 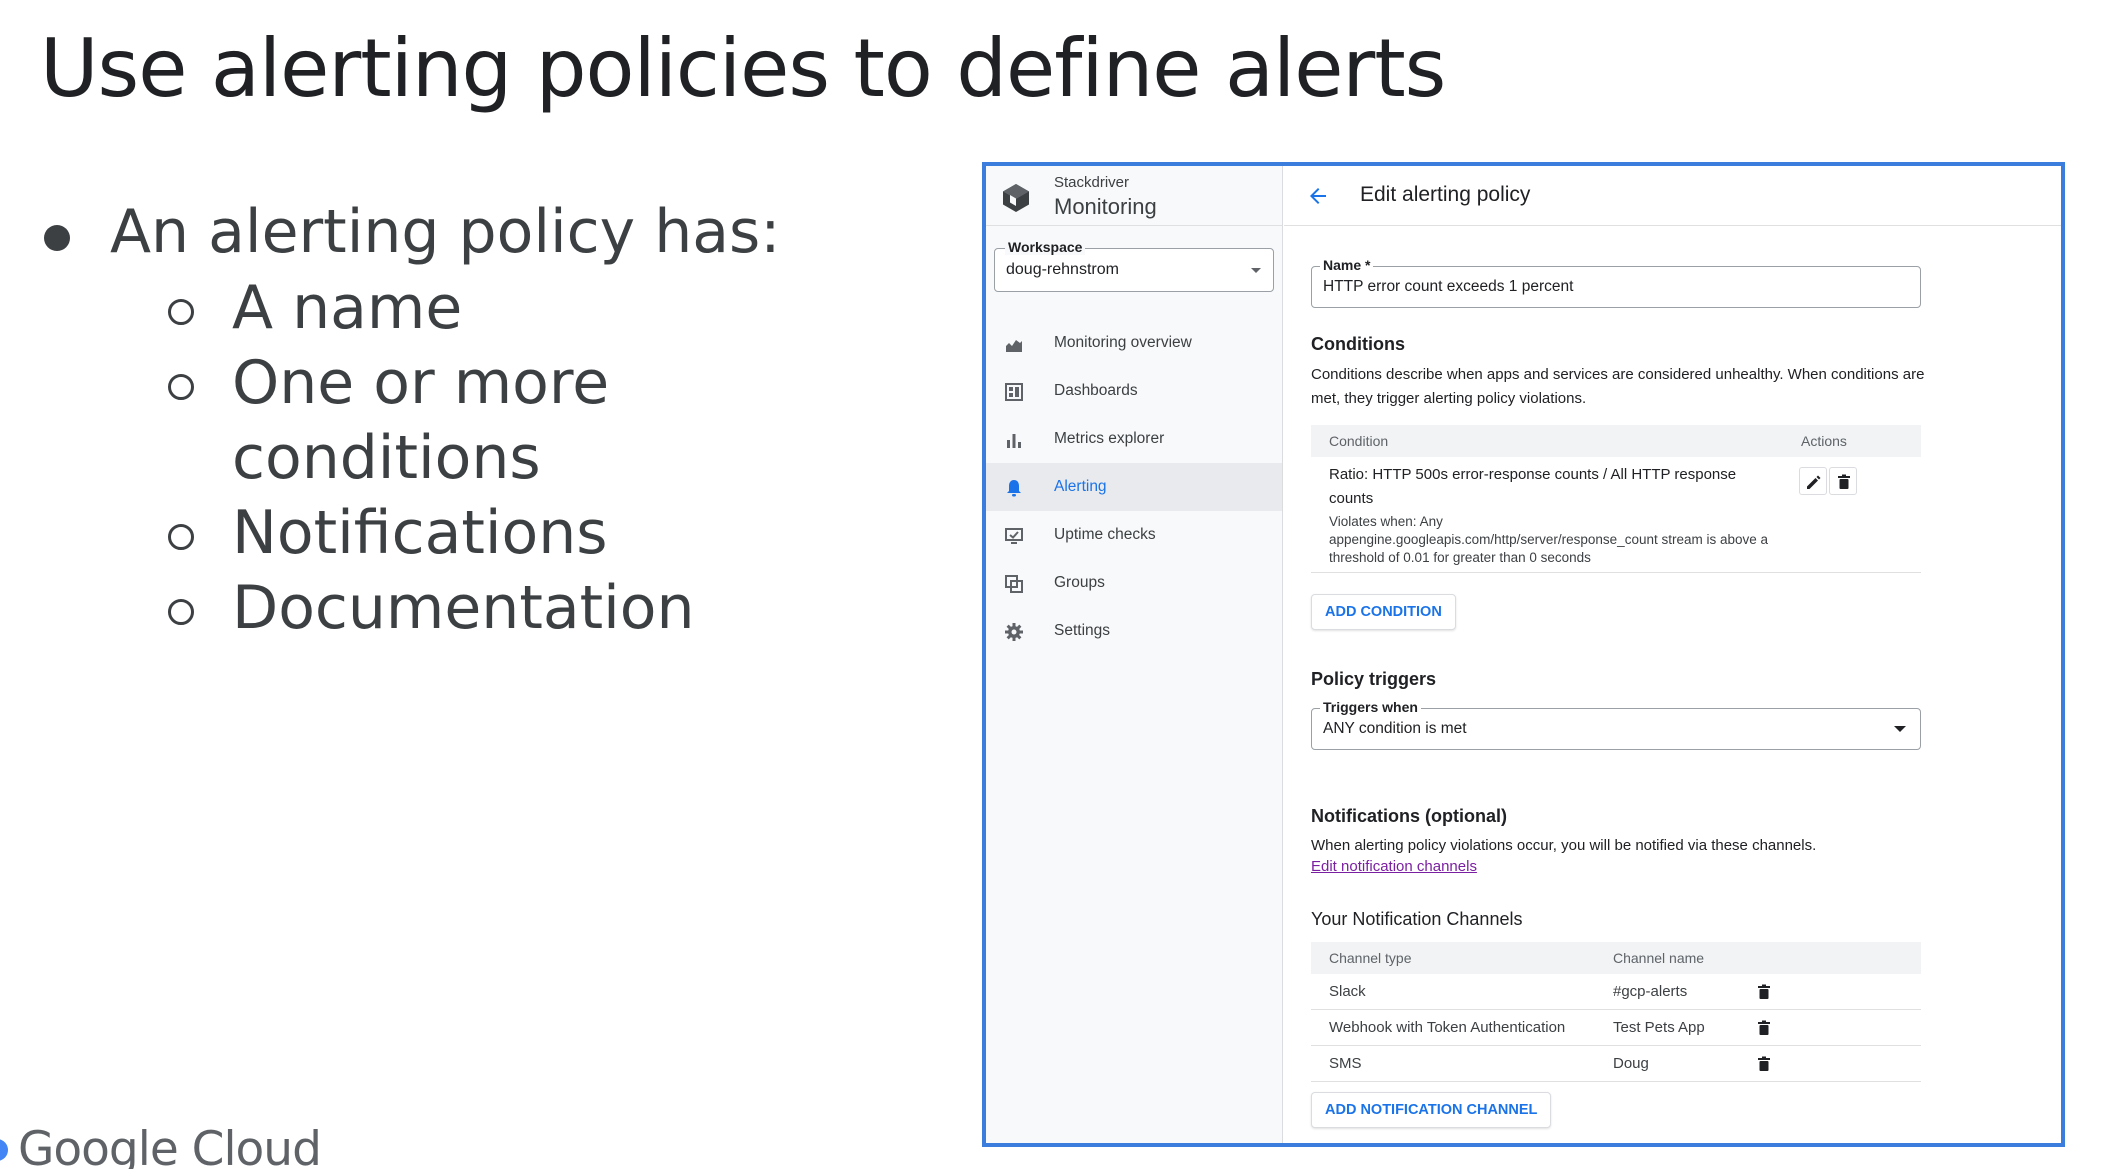 What do you see at coordinates (1616, 441) in the screenshot?
I see `conditions-table-header: Condition Actions` at bounding box center [1616, 441].